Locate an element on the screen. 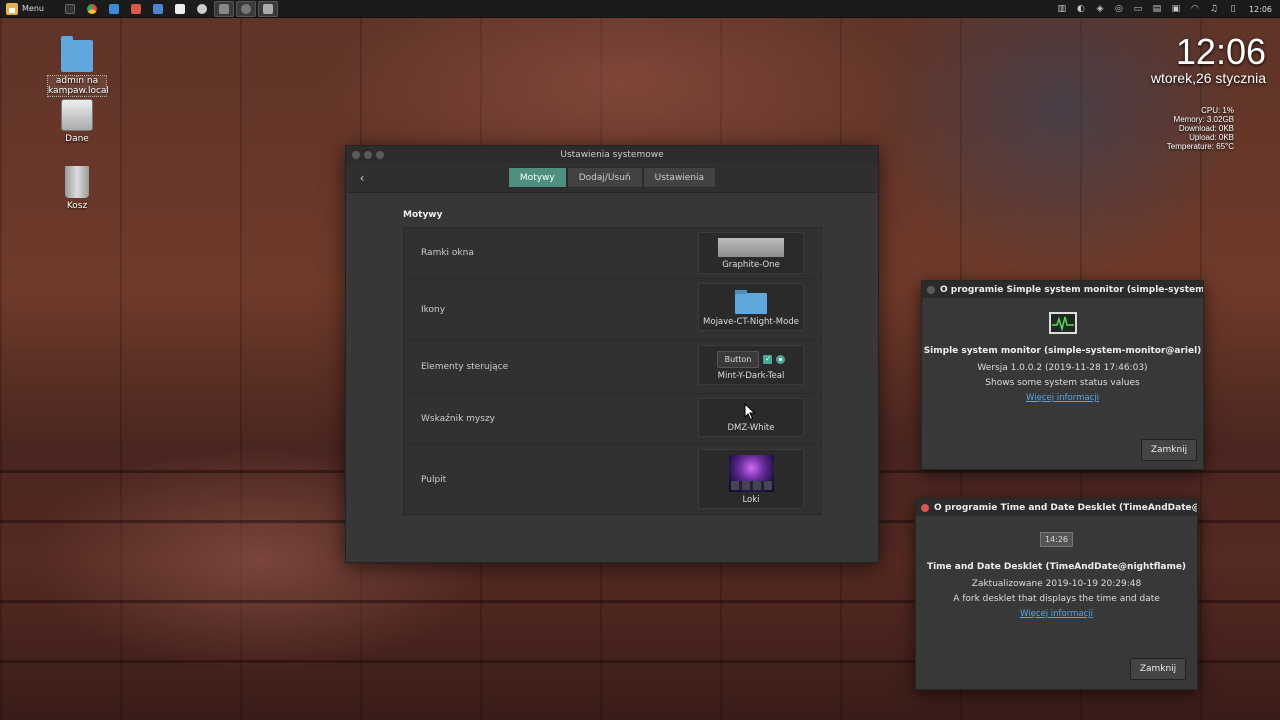  chevron-left-icon: ‹ is located at coordinates (362, 178).